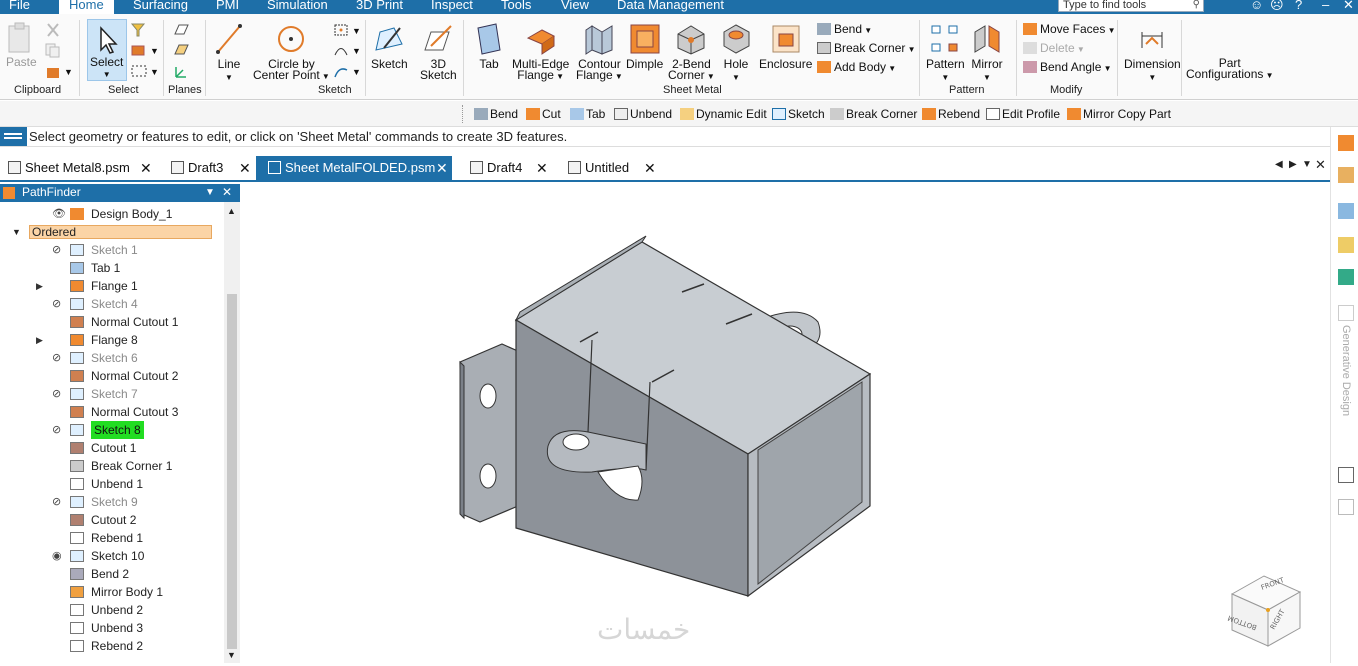 The width and height of the screenshot is (1358, 666). I want to click on layers-icon, so click(1346, 211).